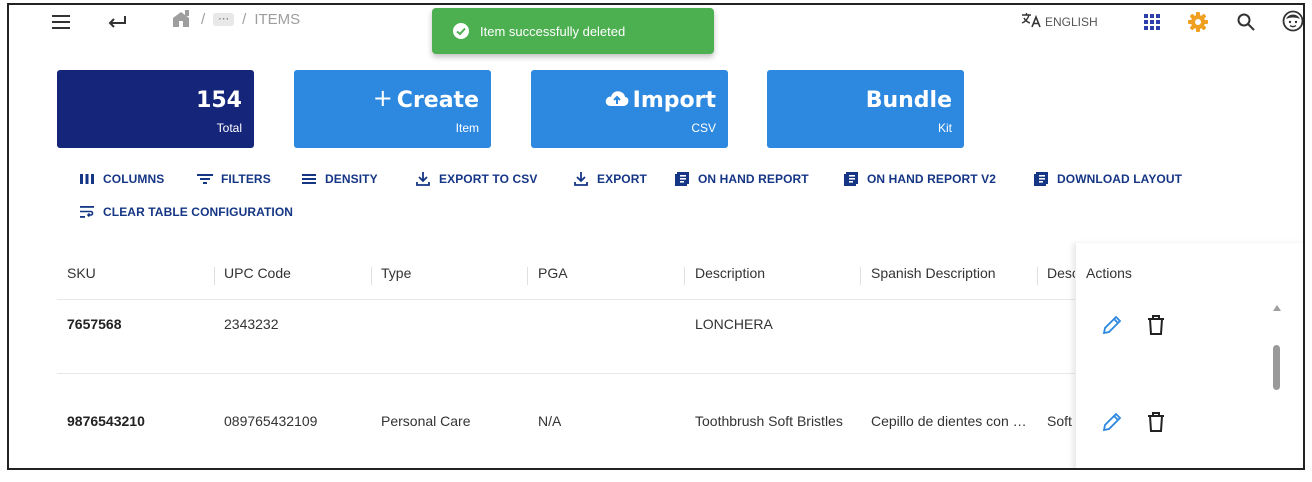  What do you see at coordinates (351, 179) in the screenshot?
I see `density-label: DENSITY` at bounding box center [351, 179].